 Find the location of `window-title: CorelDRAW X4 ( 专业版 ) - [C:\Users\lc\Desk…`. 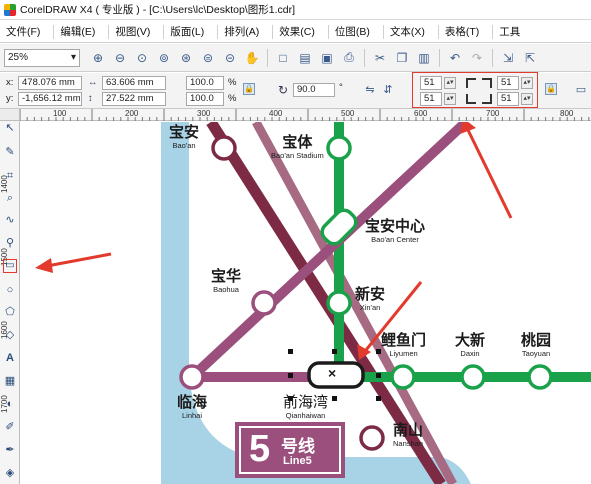

window-title: CorelDRAW X4 ( 专业版 ) - [C:\Users\lc\Desk… is located at coordinates (157, 10).